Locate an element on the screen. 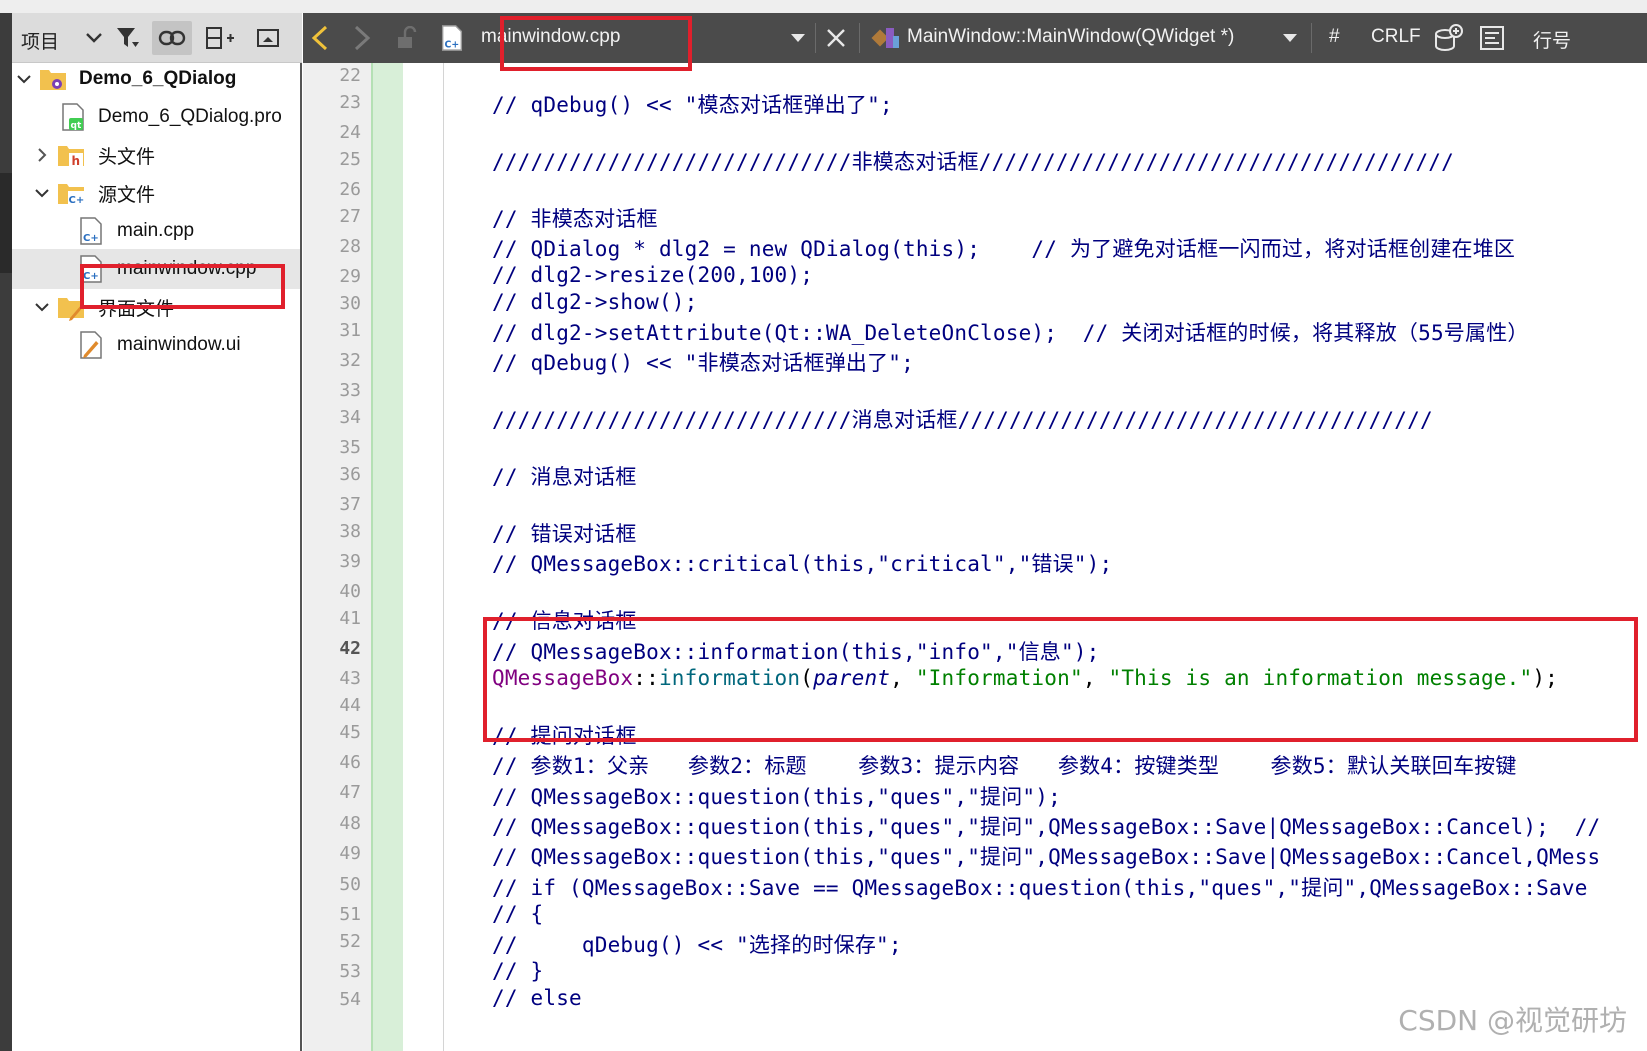 The height and width of the screenshot is (1051, 1647). close-document-button is located at coordinates (836, 38).